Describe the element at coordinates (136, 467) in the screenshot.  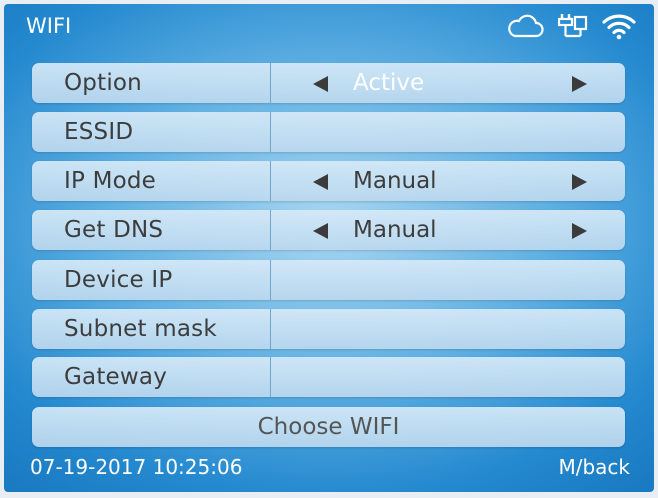
I see `datetime-readout: 07-19-2017 10:25:06` at that location.